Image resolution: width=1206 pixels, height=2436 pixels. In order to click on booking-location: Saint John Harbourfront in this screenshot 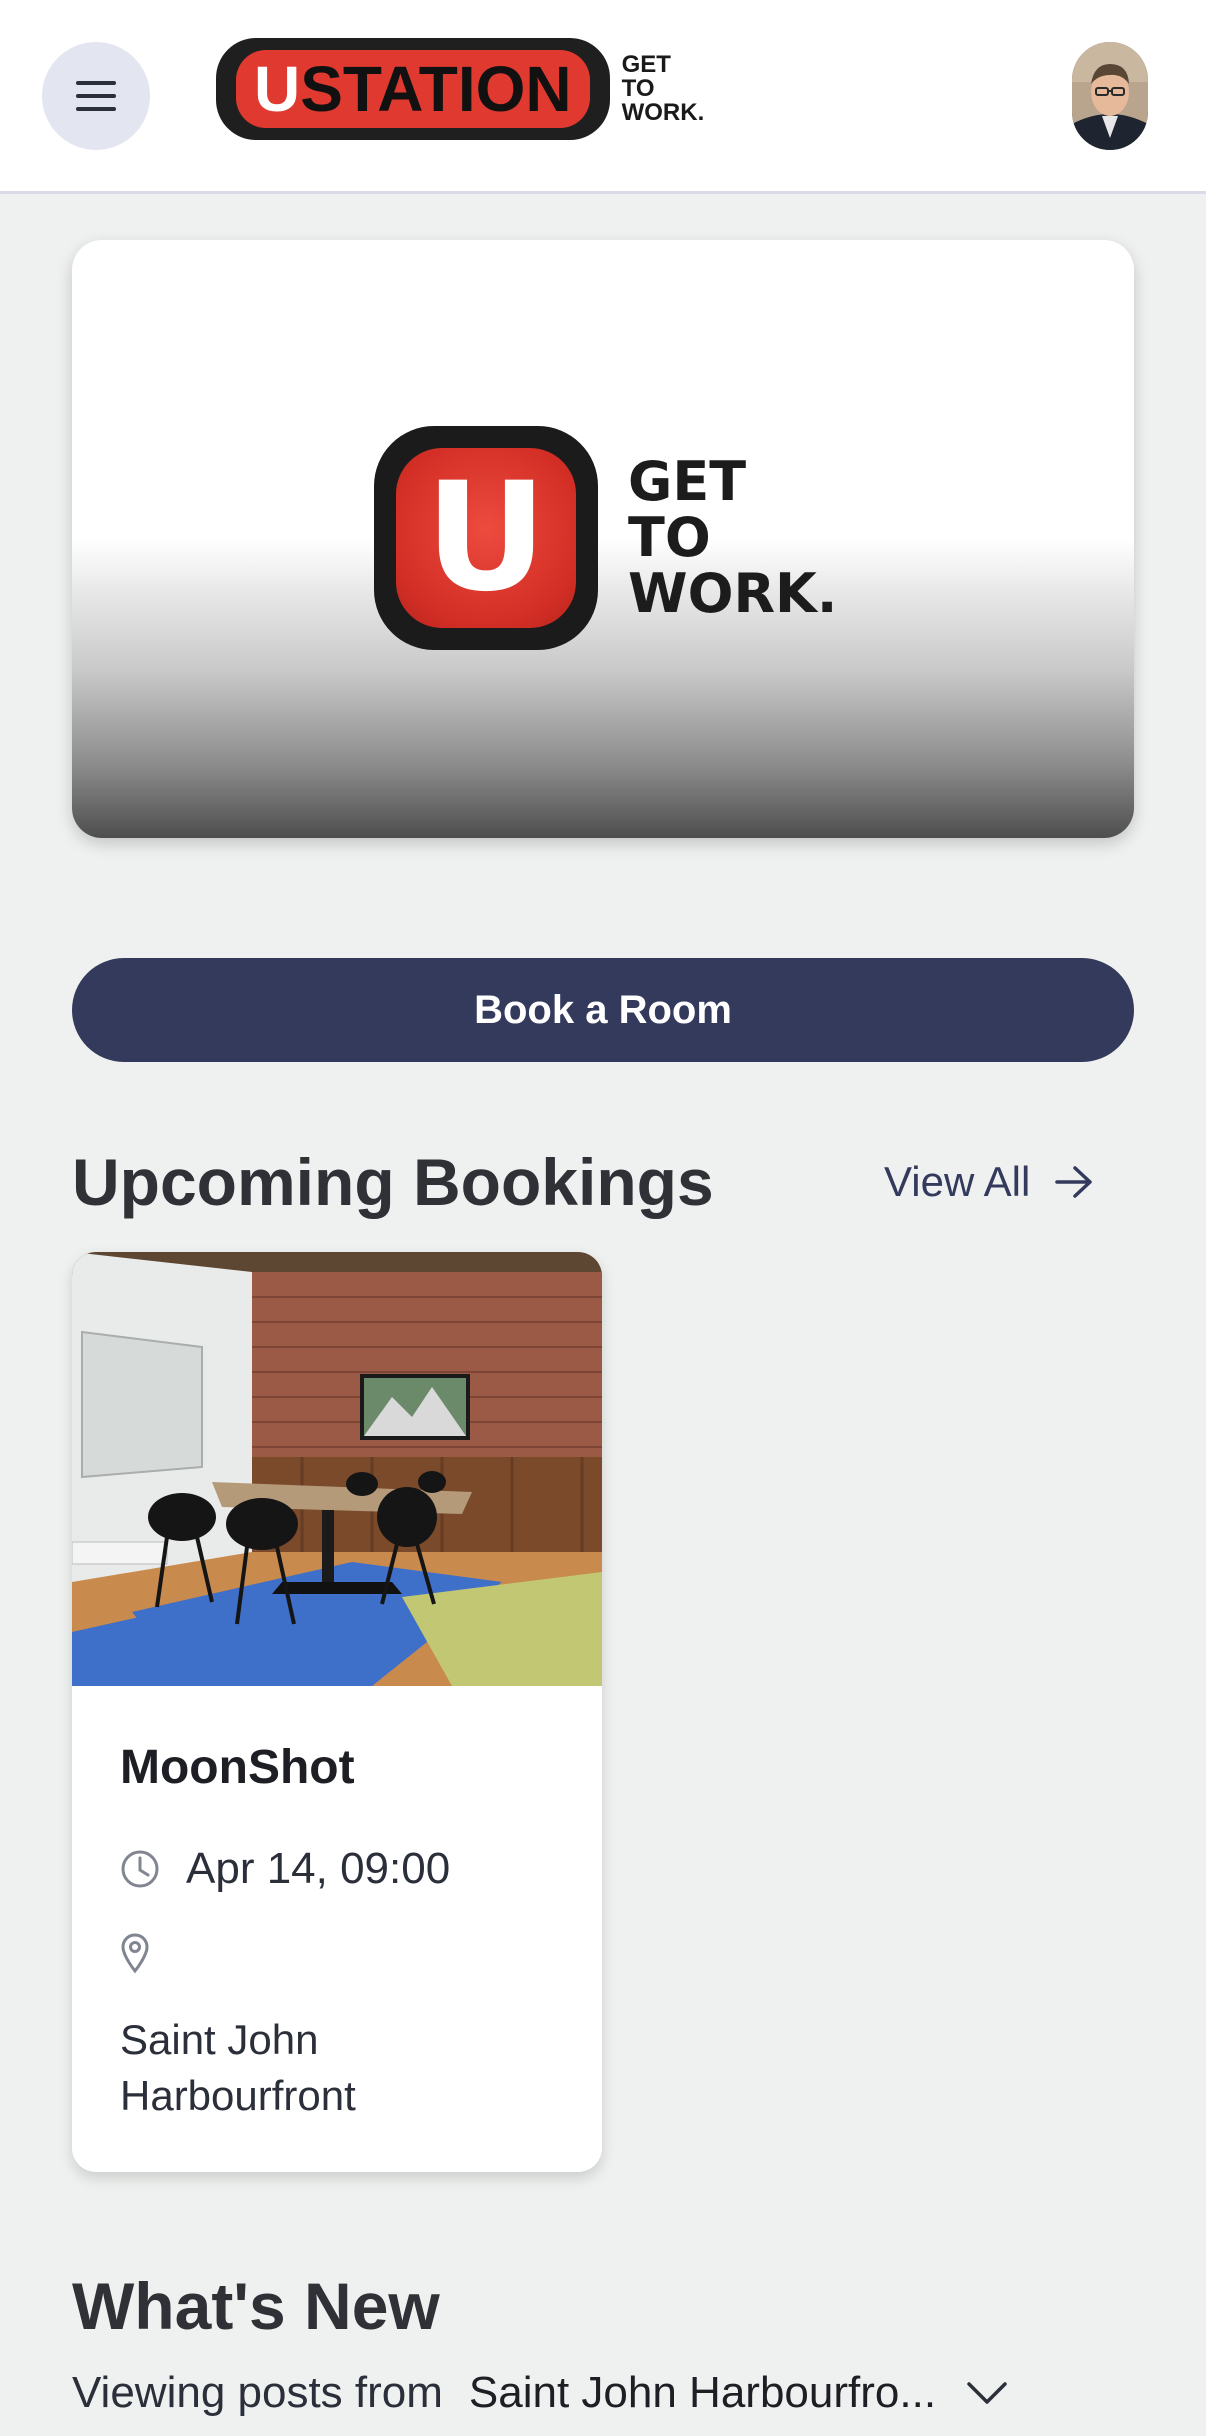, I will do `click(238, 2067)`.